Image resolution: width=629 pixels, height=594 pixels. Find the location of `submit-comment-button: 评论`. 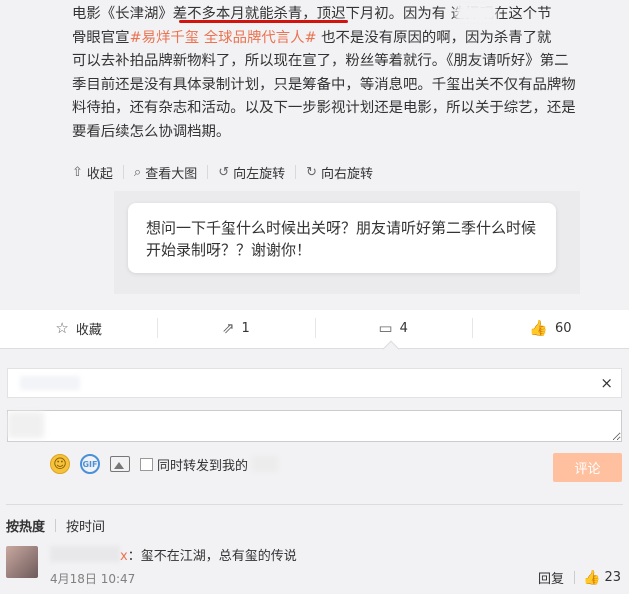

submit-comment-button: 评论 is located at coordinates (587, 467).